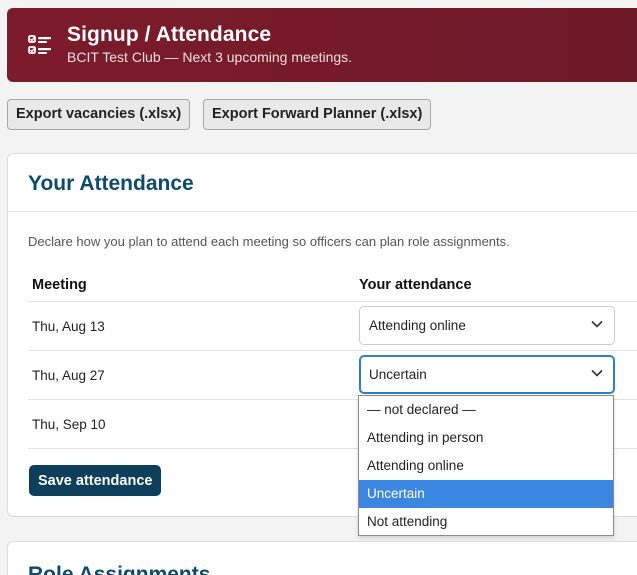  What do you see at coordinates (486, 494) in the screenshot?
I see `dropdown-option-uncertain: Uncertain` at bounding box center [486, 494].